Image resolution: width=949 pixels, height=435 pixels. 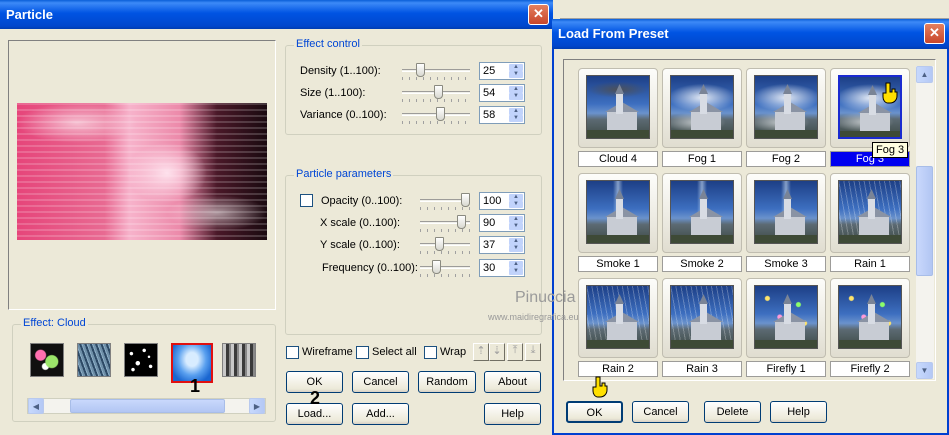 What do you see at coordinates (502, 115) in the screenshot?
I see `effect-control-spinbox: 58 ▲ ▼` at bounding box center [502, 115].